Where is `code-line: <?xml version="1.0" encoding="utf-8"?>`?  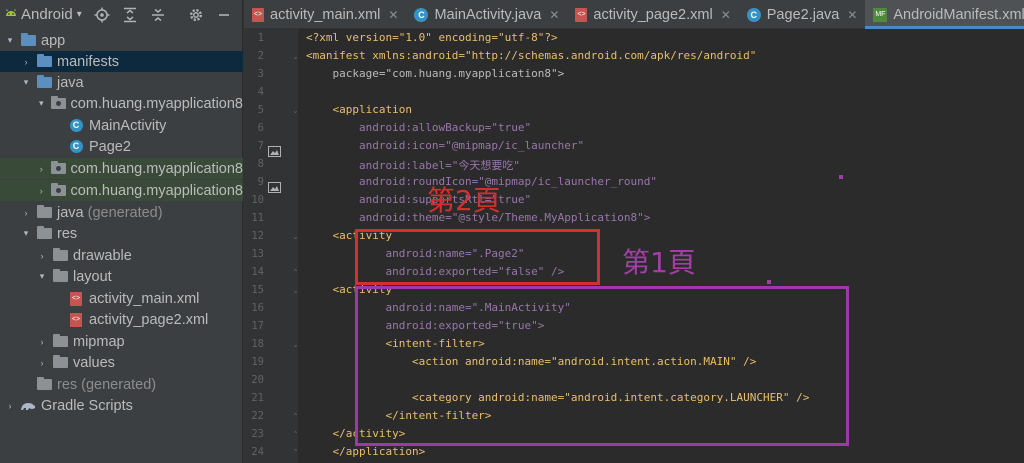
code-line: <?xml version="1.0" encoding="utf-8"?> is located at coordinates (432, 37).